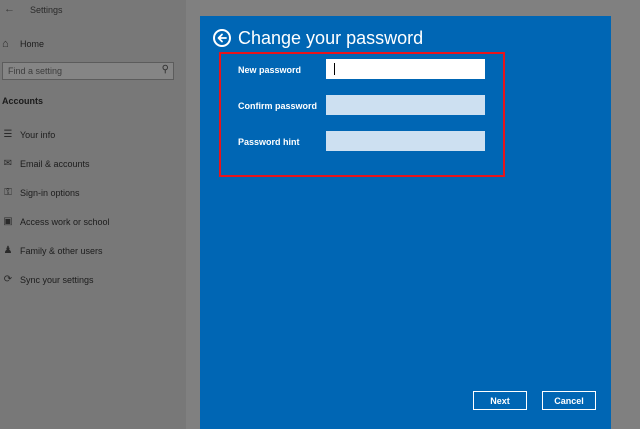  What do you see at coordinates (9, 9) in the screenshot?
I see `back-arrow-icon: ←` at bounding box center [9, 9].